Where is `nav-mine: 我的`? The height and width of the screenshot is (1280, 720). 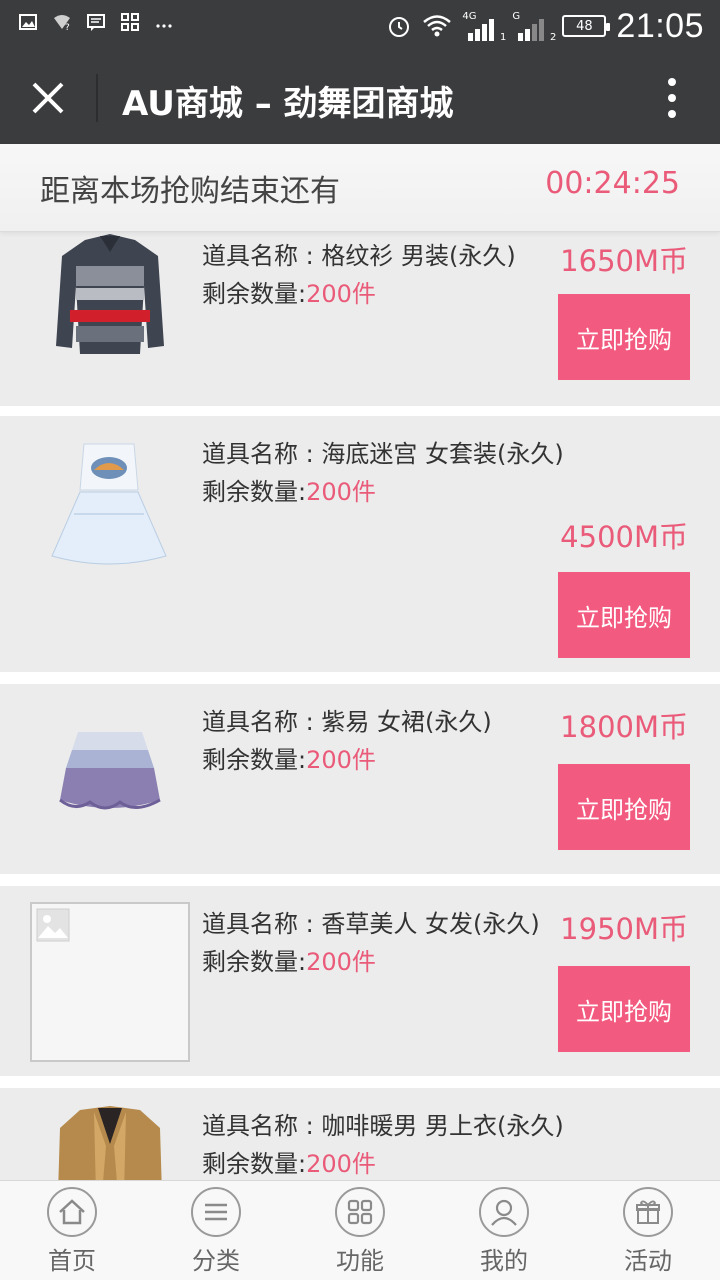 nav-mine: 我的 is located at coordinates (504, 1230).